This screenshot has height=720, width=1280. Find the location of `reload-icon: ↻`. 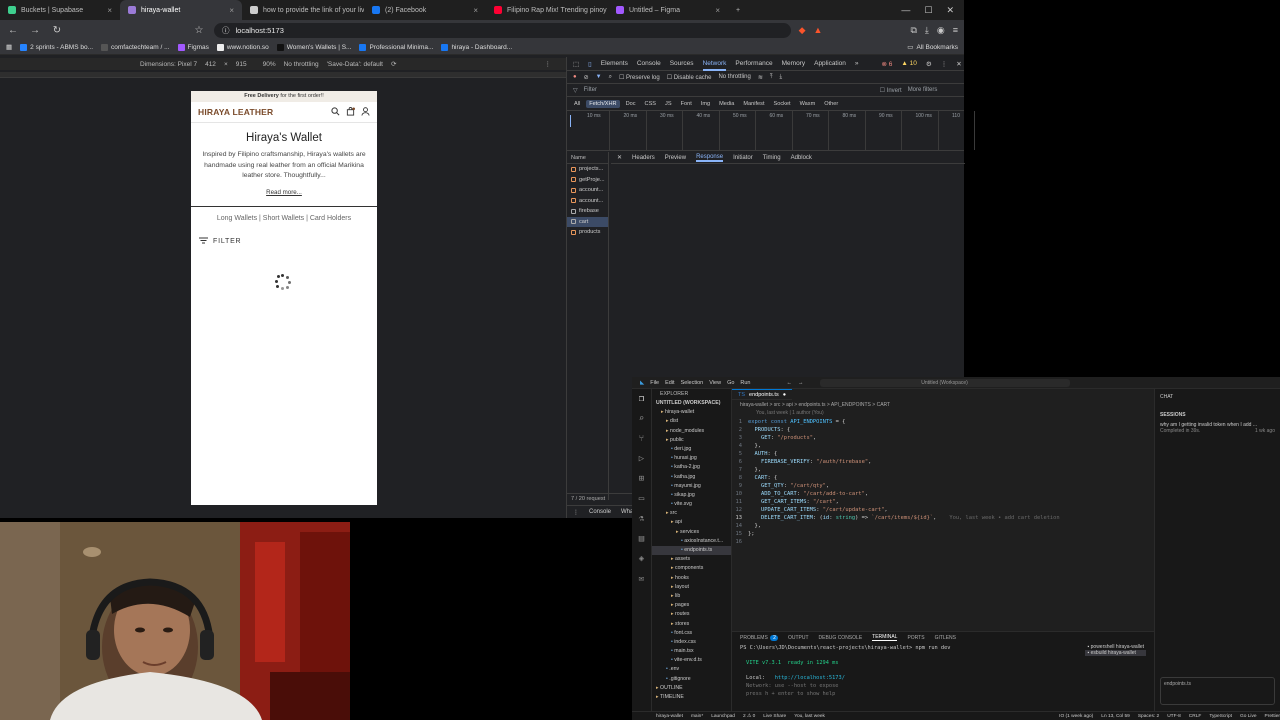

reload-icon: ↻ is located at coordinates (57, 30).